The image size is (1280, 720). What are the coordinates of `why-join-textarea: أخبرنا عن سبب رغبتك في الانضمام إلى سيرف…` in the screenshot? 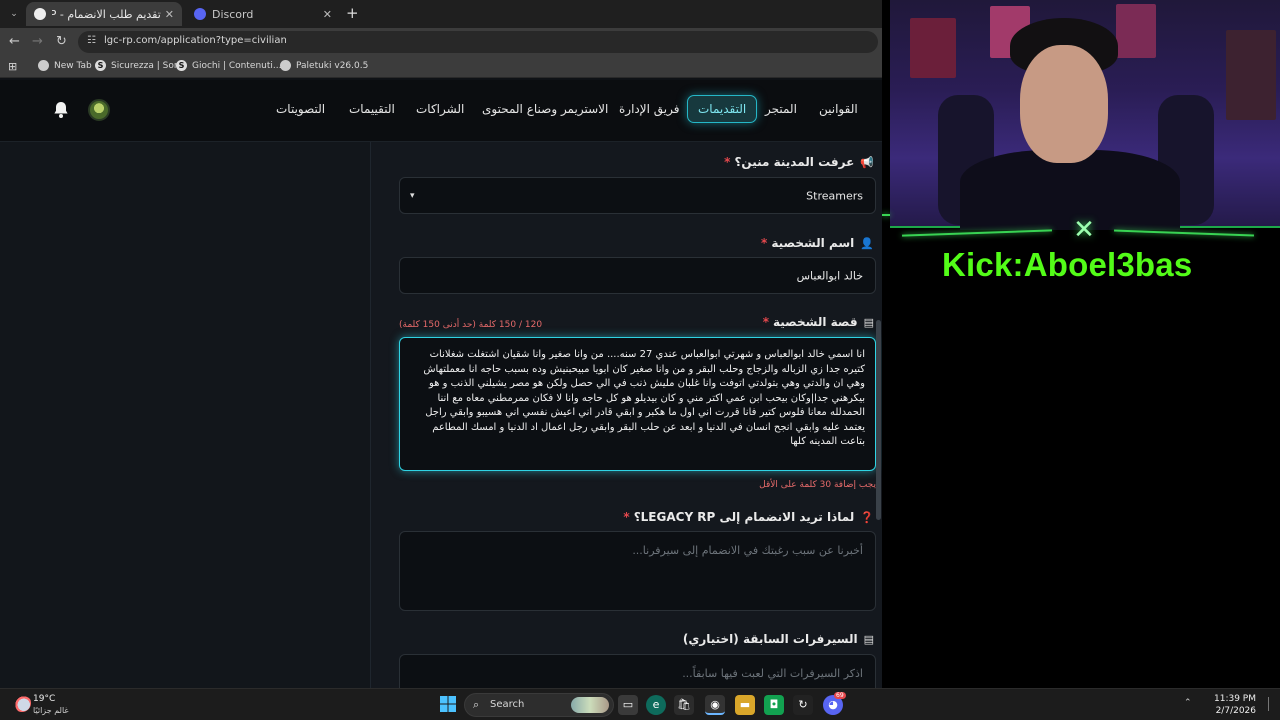 It's located at (637, 571).